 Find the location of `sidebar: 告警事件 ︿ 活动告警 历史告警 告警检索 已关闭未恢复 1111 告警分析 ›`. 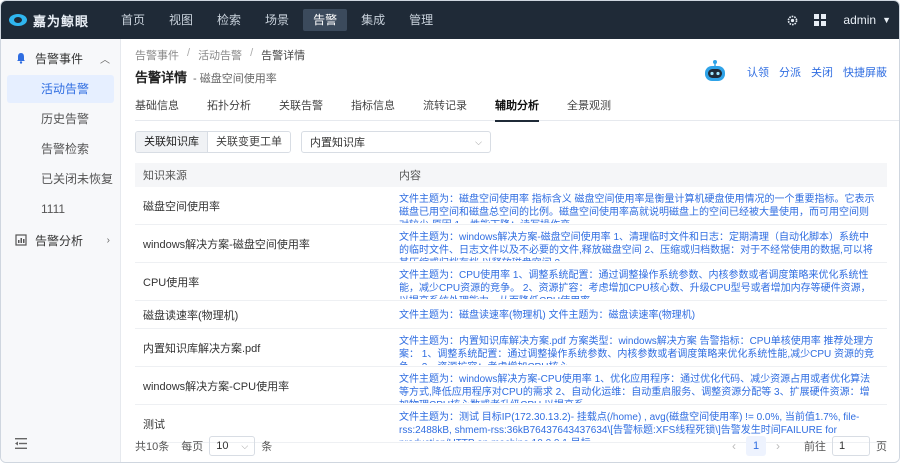

sidebar: 告警事件 ︿ 活动告警 历史告警 告警检索 已关闭未恢复 1111 告警分析 › is located at coordinates (61, 250).